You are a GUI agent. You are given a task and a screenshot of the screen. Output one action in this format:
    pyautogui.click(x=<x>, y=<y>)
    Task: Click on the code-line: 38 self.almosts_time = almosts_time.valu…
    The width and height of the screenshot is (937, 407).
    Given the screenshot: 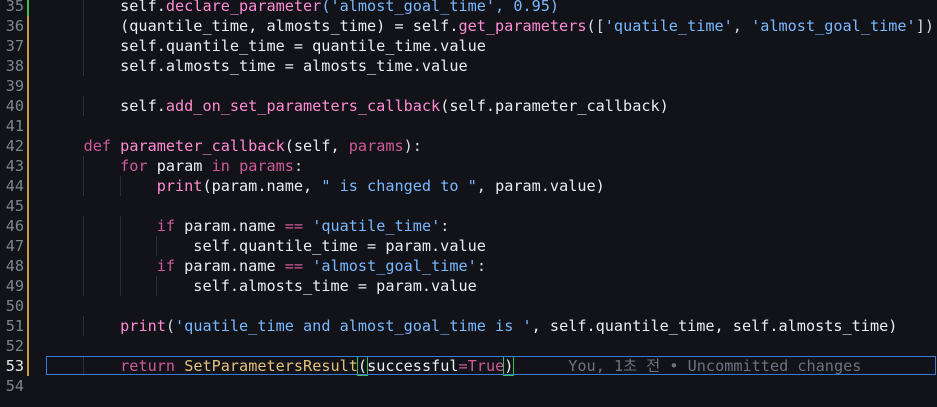 What is the action you would take?
    pyautogui.click(x=468, y=66)
    